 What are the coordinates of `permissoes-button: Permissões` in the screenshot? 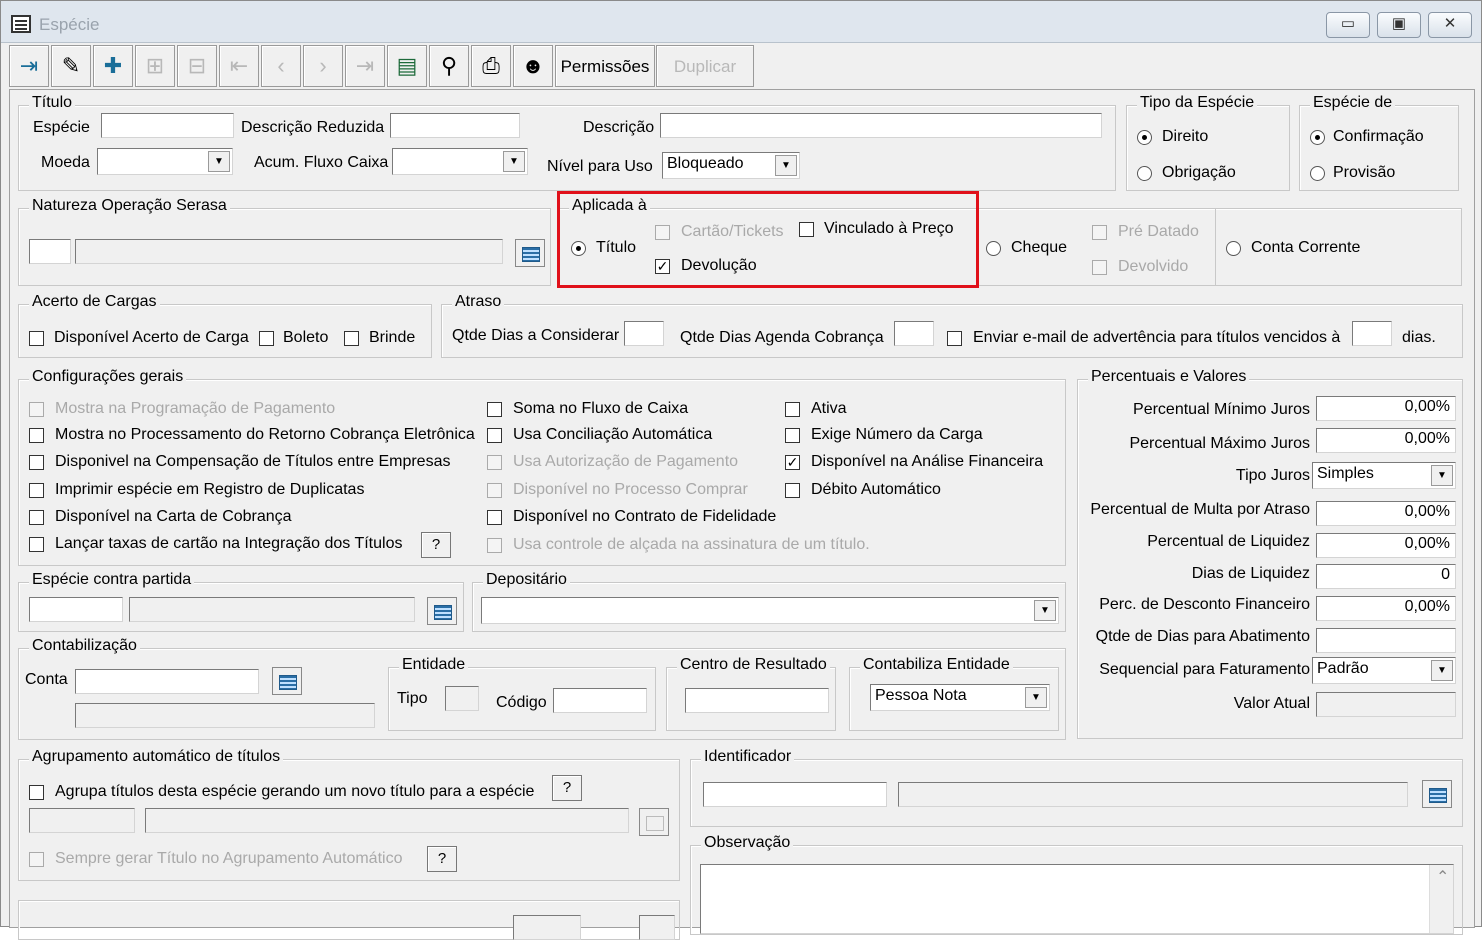 It's located at (605, 66).